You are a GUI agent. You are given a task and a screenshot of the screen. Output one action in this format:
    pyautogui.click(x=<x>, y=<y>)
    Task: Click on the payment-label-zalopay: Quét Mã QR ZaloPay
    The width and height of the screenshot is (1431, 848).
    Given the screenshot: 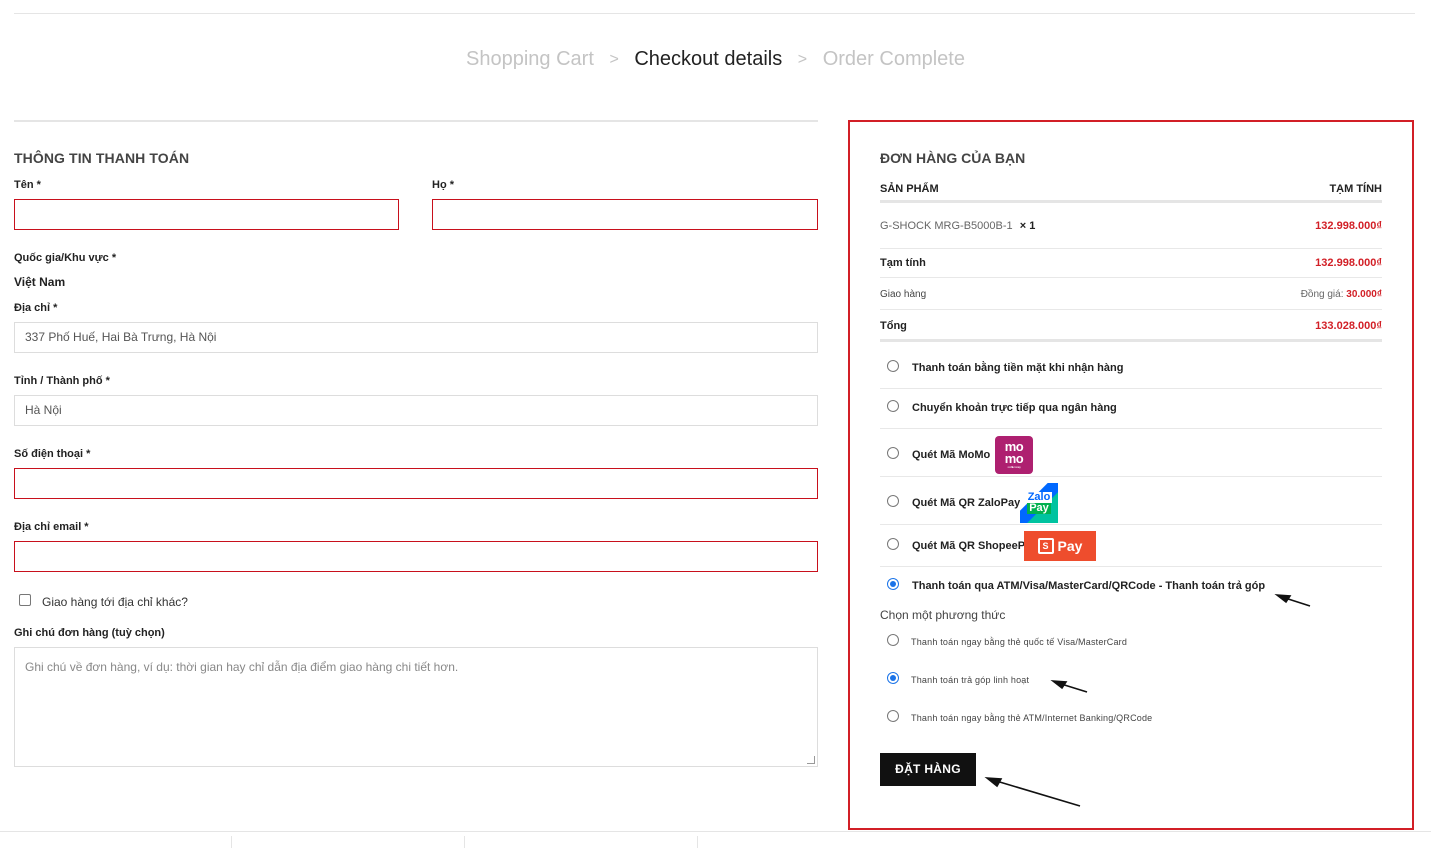 What is the action you would take?
    pyautogui.click(x=966, y=503)
    